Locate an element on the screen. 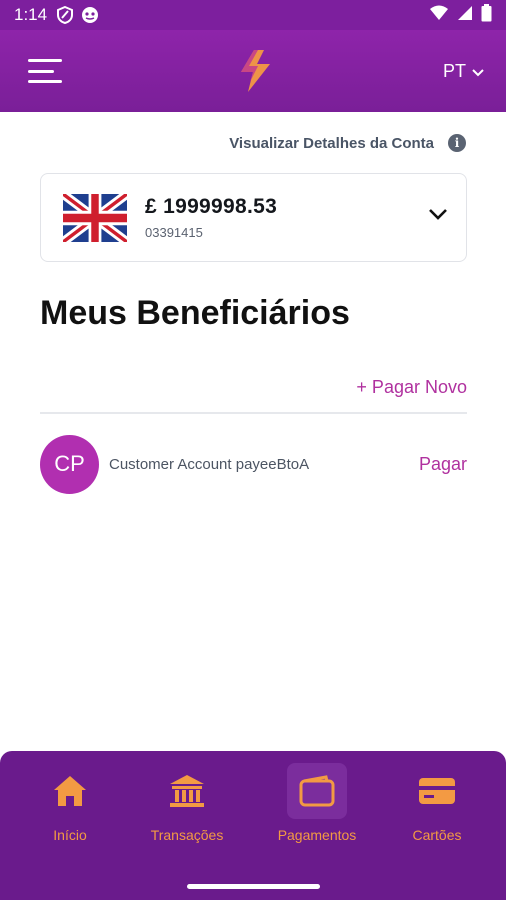 This screenshot has height=900, width=506. view-account-details-link: Visualizar Detalhes da Conta i is located at coordinates (347, 143).